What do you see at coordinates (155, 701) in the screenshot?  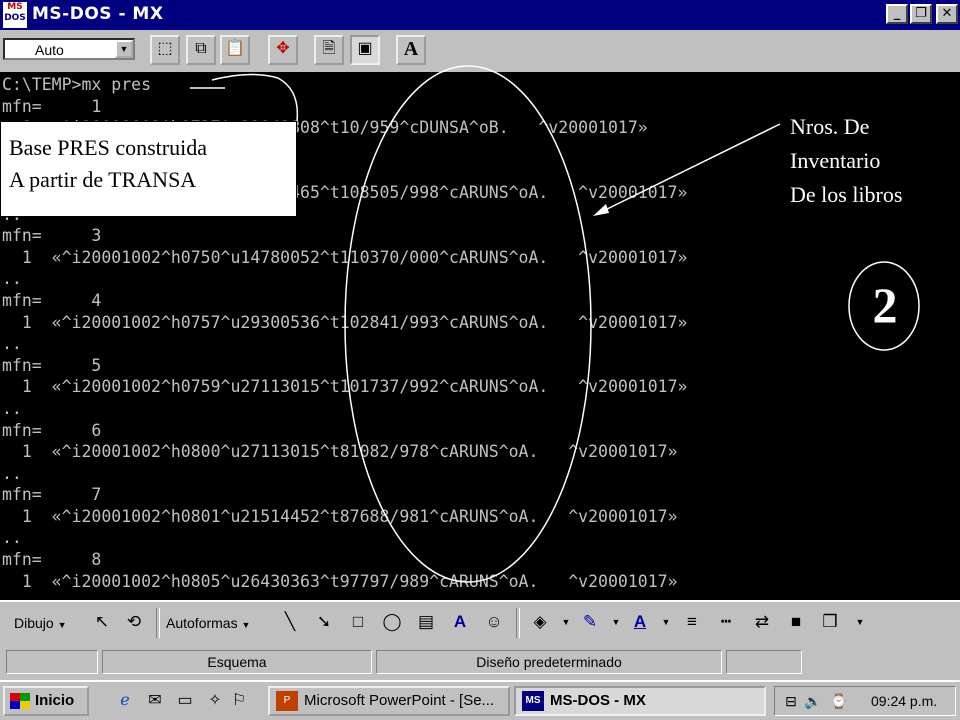 I see `outlook-express-icon: ✉` at bounding box center [155, 701].